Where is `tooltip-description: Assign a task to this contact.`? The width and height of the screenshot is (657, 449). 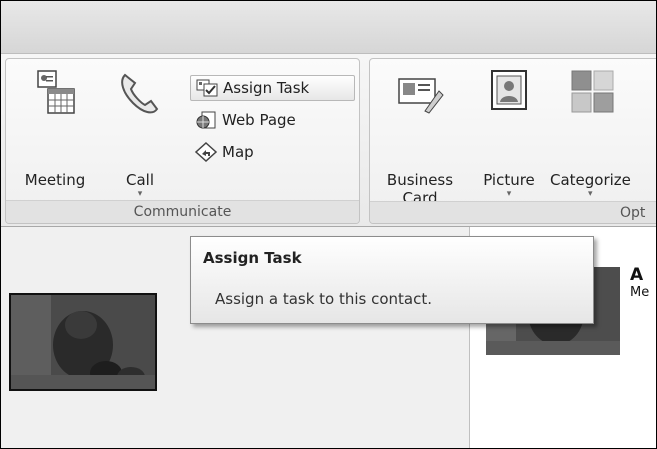 tooltip-description: Assign a task to this contact. is located at coordinates (324, 299).